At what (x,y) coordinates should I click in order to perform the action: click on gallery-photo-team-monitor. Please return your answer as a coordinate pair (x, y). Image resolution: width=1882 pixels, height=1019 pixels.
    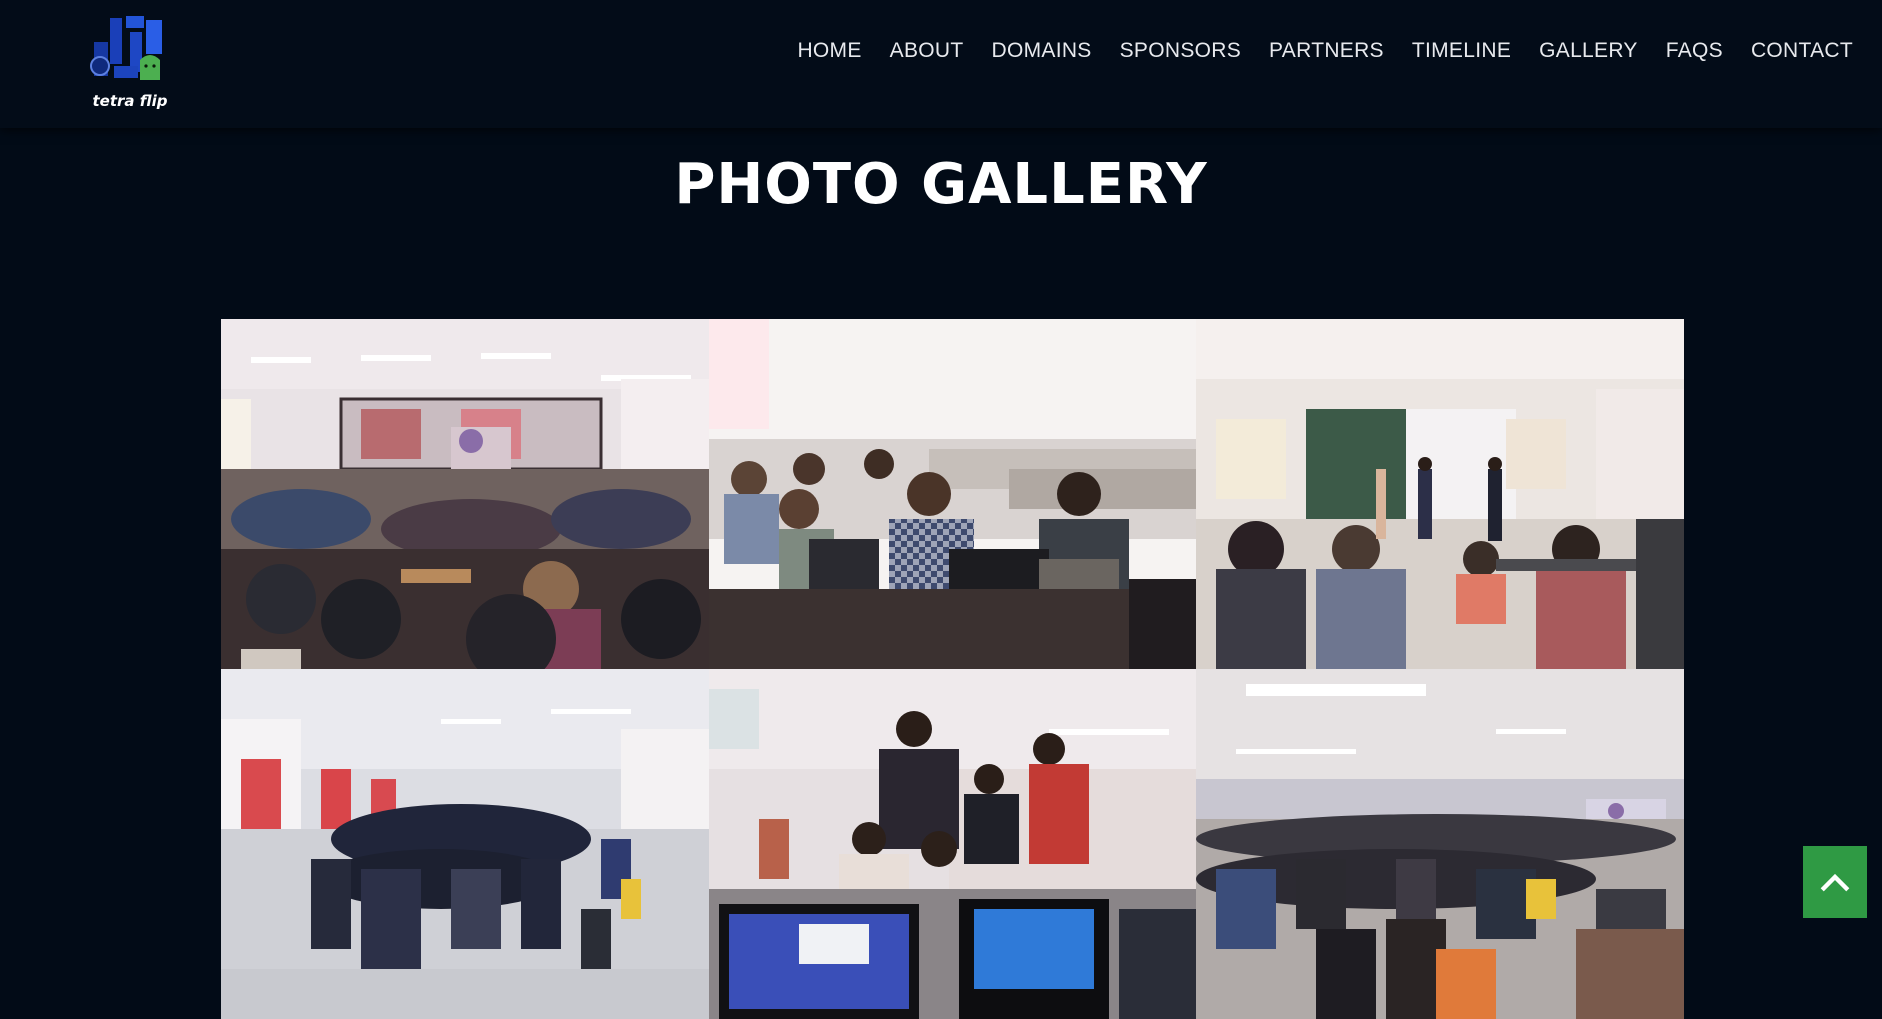
    Looking at the image, I should click on (952, 844).